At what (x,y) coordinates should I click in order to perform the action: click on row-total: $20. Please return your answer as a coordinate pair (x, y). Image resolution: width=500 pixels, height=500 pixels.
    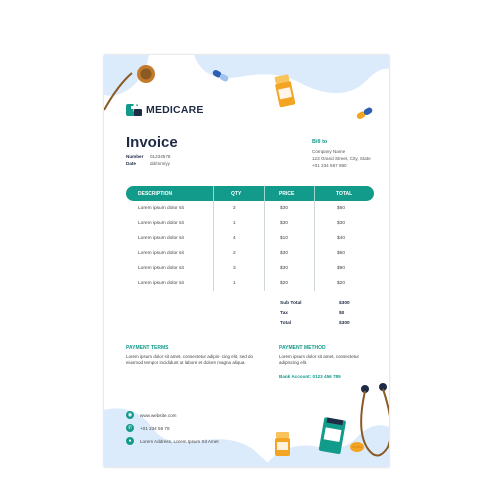
    Looking at the image, I should click on (341, 283).